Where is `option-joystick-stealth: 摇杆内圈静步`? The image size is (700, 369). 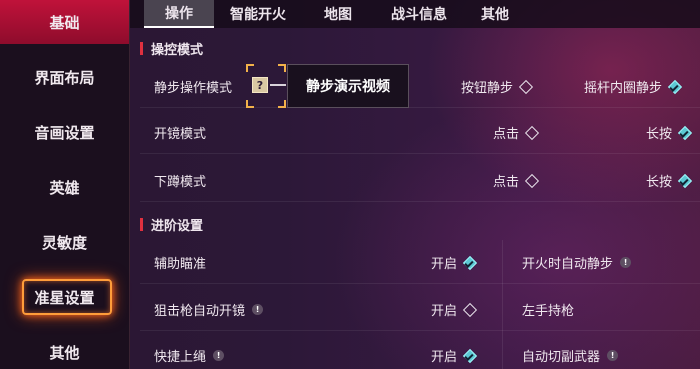
option-joystick-stealth: 摇杆内圈静步 is located at coordinates (633, 86).